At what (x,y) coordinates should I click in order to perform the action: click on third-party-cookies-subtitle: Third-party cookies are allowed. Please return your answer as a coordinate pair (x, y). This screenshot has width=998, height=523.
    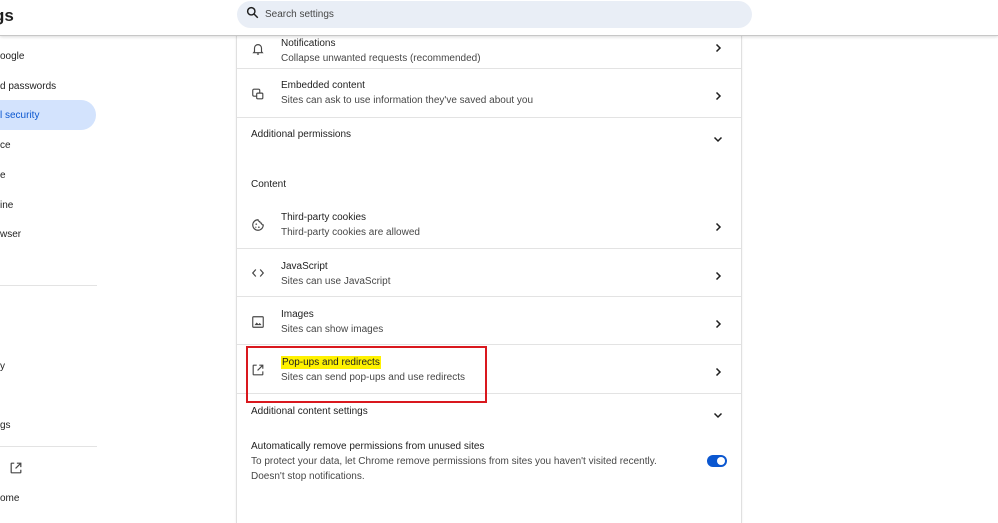
    Looking at the image, I should click on (350, 232).